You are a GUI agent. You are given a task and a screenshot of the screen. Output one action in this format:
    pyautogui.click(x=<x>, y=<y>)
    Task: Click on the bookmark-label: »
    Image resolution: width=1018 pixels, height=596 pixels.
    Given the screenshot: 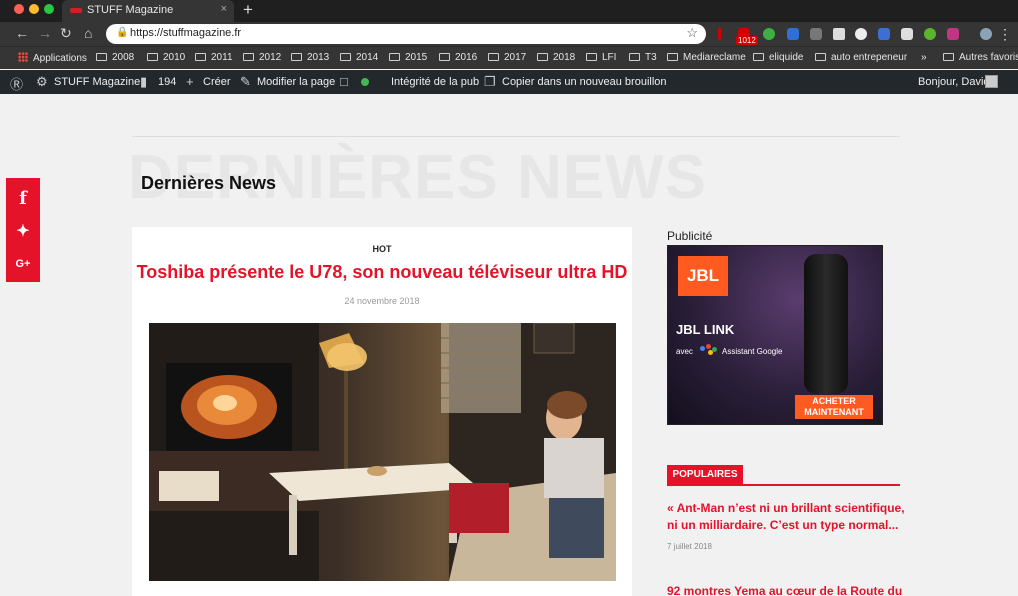 What is the action you would take?
    pyautogui.click(x=924, y=57)
    